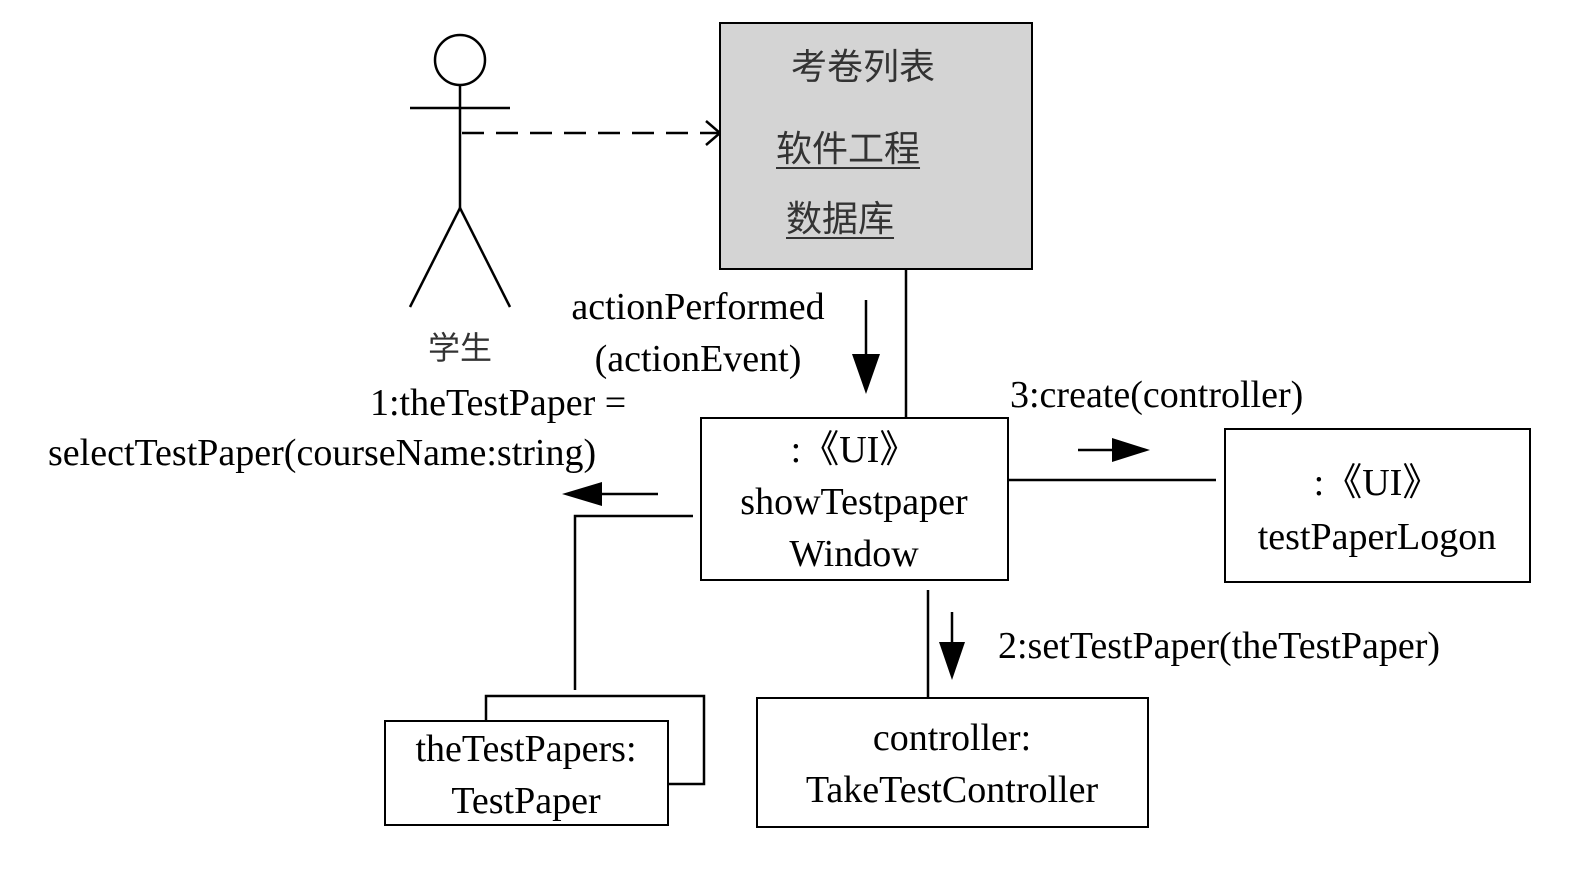 Image resolution: width=1594 pixels, height=888 pixels. I want to click on test-papers-name-line2: TestPaper, so click(526, 801).